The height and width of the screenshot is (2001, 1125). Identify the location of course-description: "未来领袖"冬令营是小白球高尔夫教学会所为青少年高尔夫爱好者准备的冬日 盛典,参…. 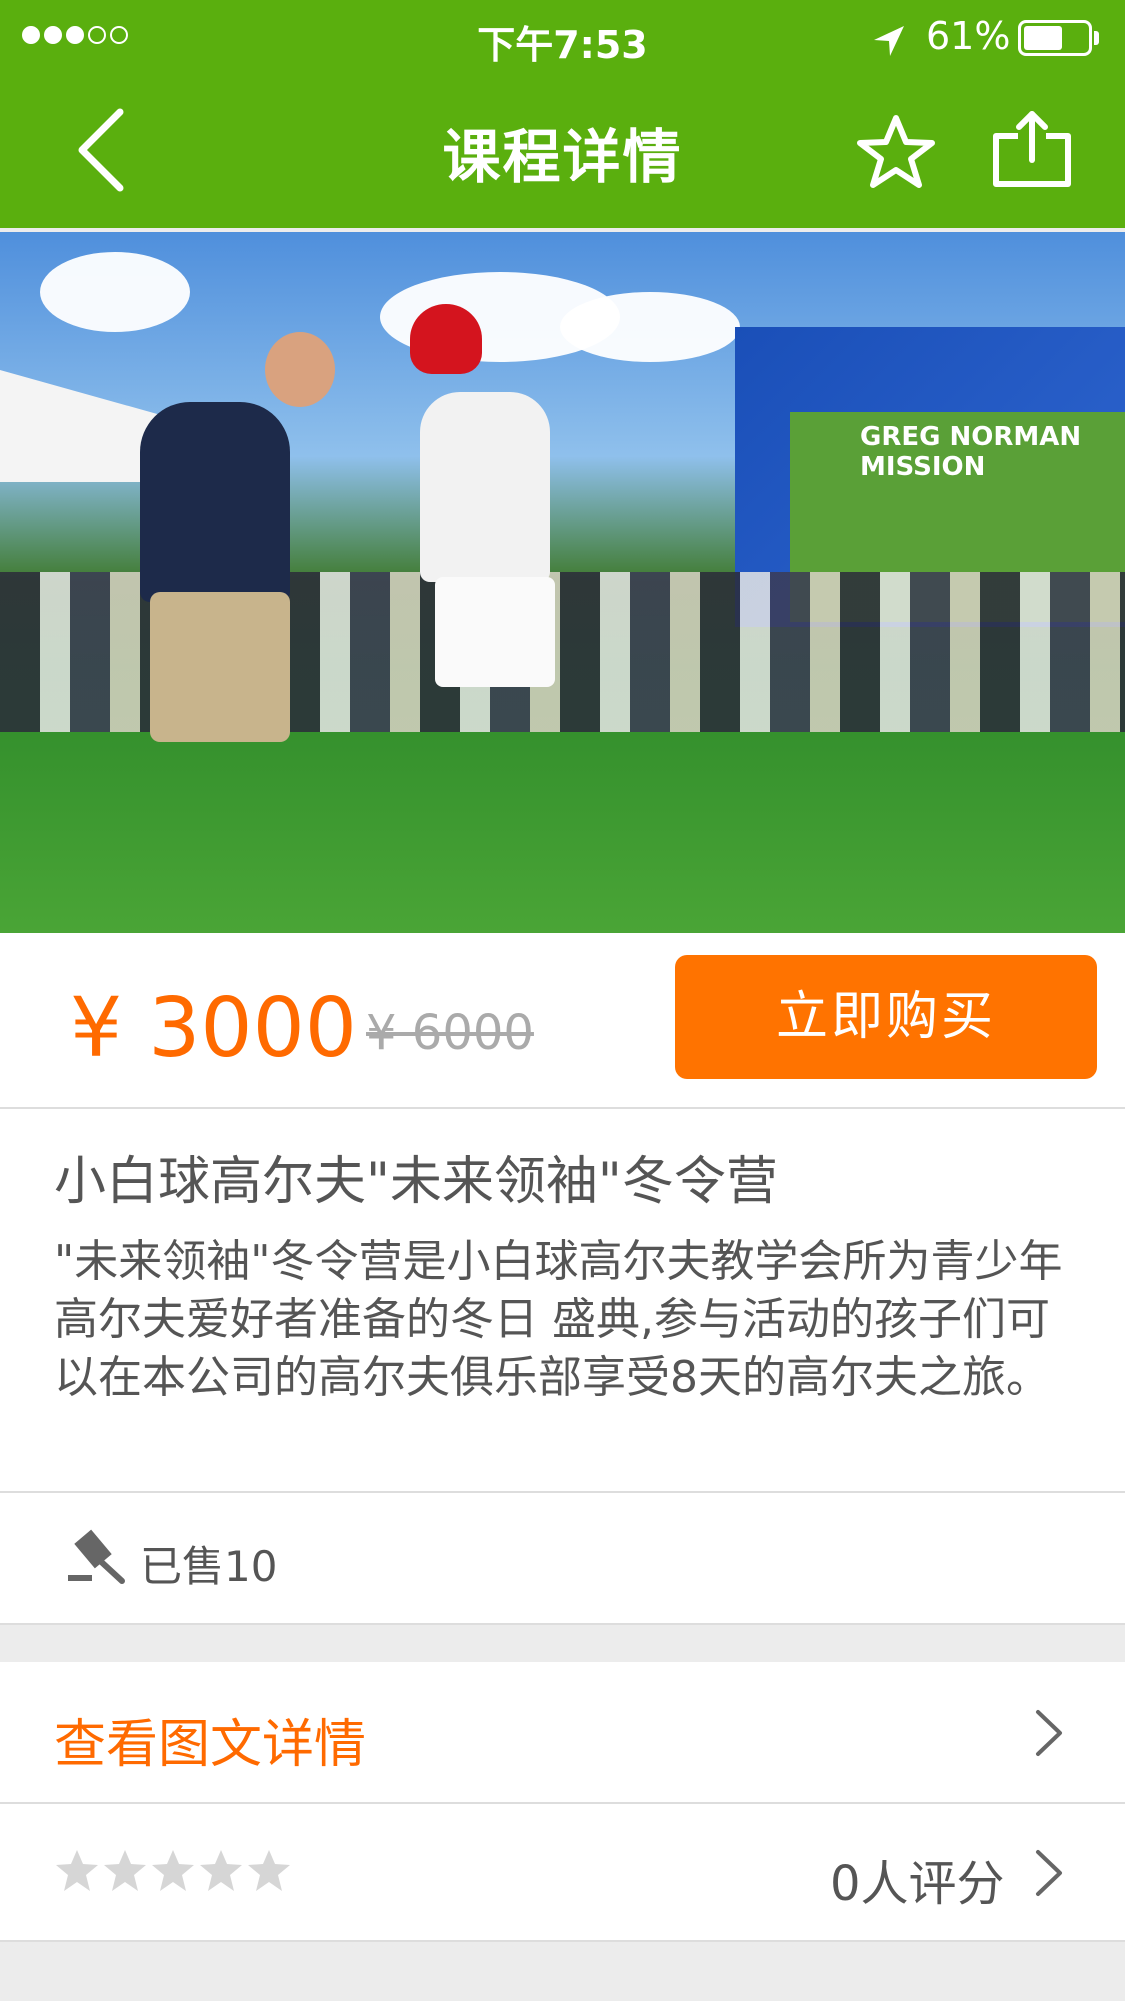
(558, 1319).